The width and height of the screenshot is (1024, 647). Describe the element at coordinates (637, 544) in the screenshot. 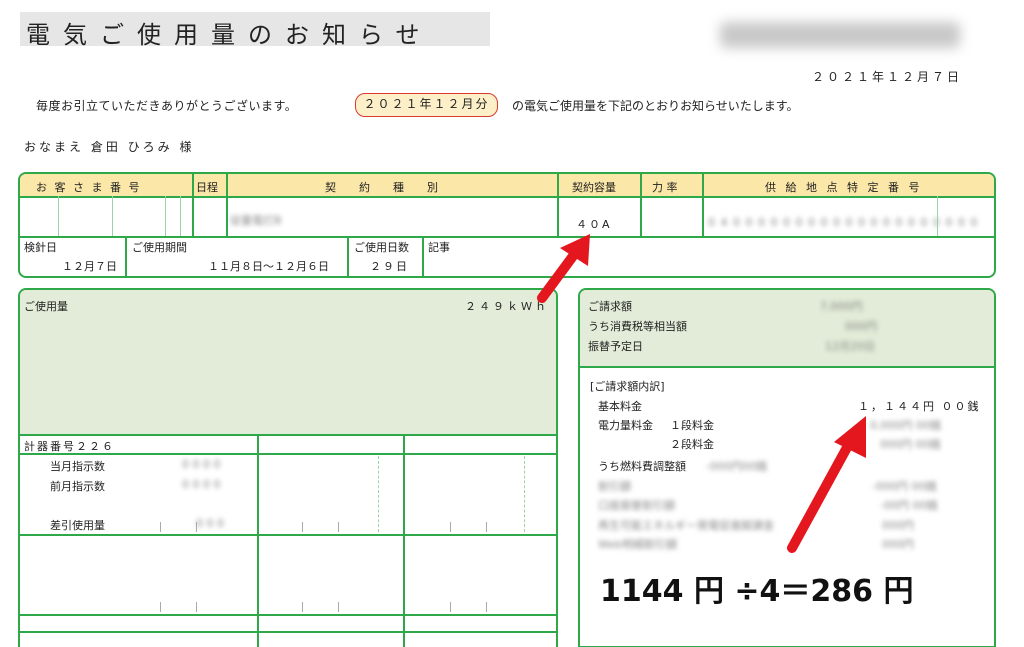

I see `extra-row-label: Web明細割引額` at that location.